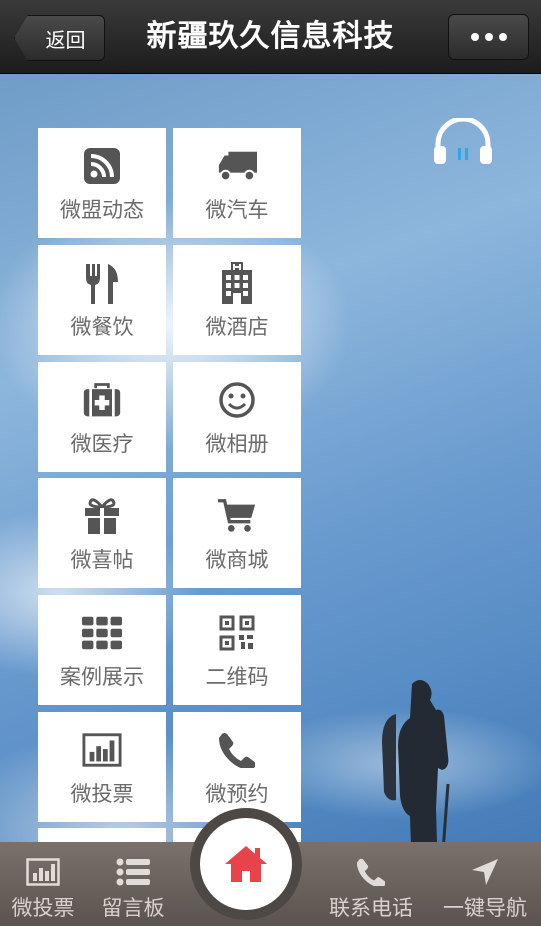 The width and height of the screenshot is (541, 926). Describe the element at coordinates (237, 166) in the screenshot. I see `truck-icon` at that location.